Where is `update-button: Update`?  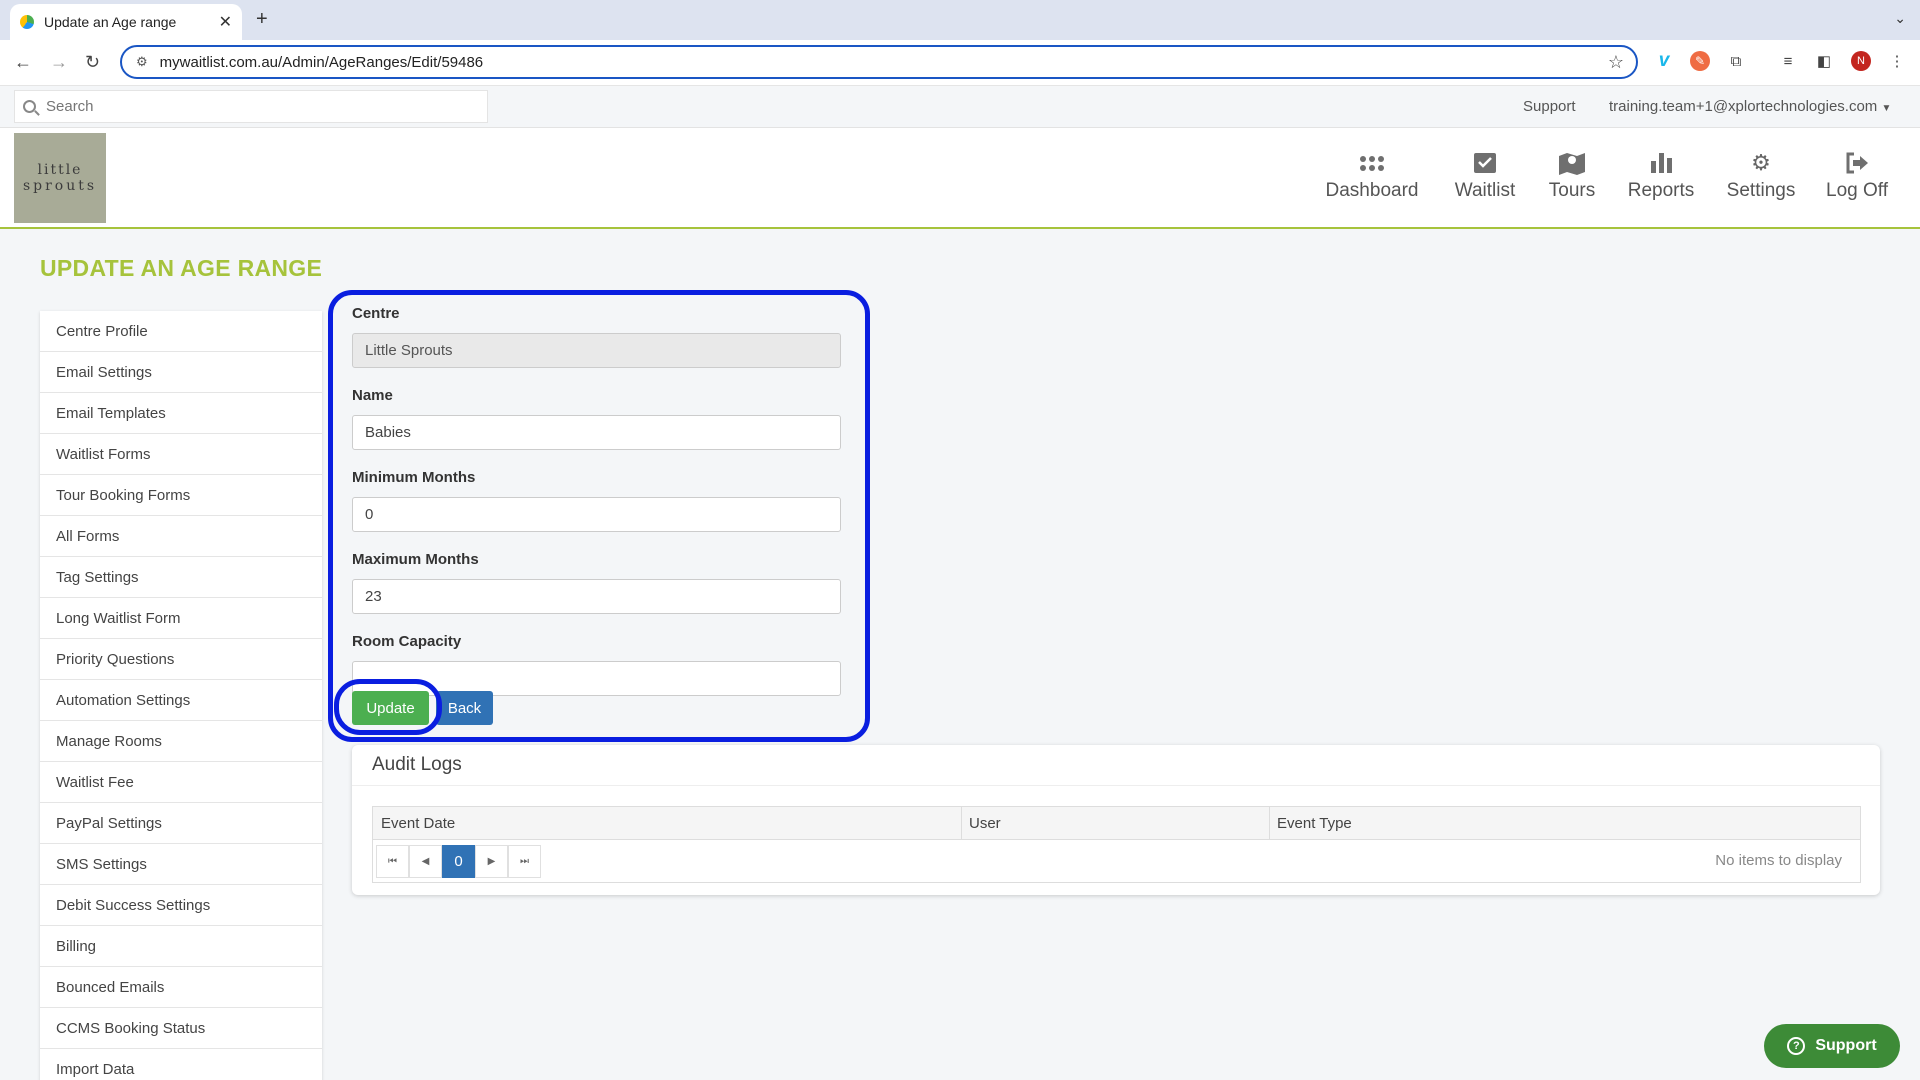
update-button: Update is located at coordinates (390, 708).